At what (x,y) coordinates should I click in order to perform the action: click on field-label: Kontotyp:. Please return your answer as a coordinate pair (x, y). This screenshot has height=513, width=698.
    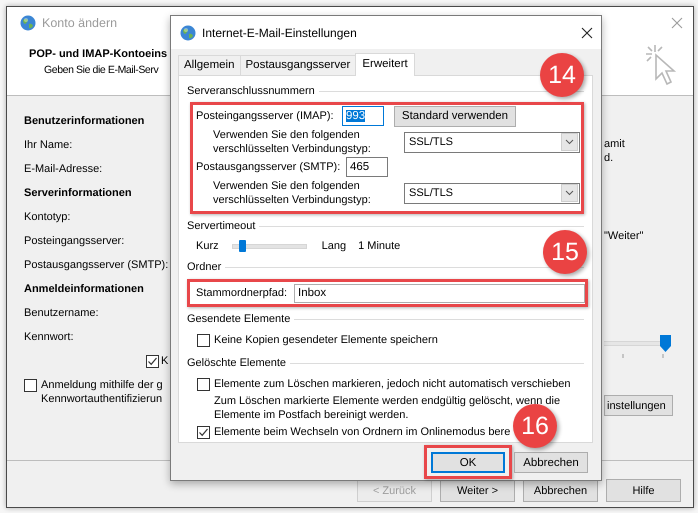
    Looking at the image, I should click on (47, 217).